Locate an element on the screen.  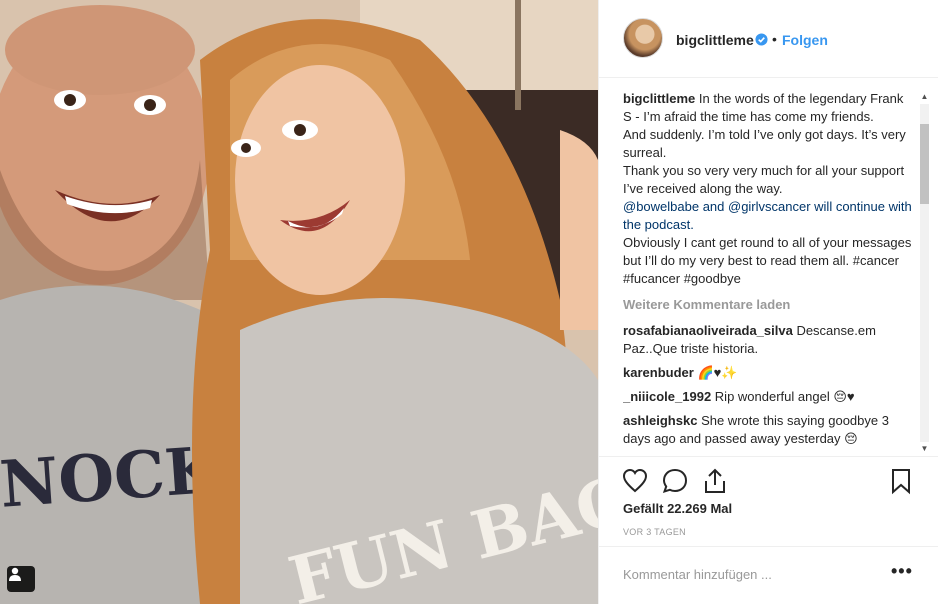
comment-text: Rip wonderful angel 😔♥ is located at coordinates (784, 396).